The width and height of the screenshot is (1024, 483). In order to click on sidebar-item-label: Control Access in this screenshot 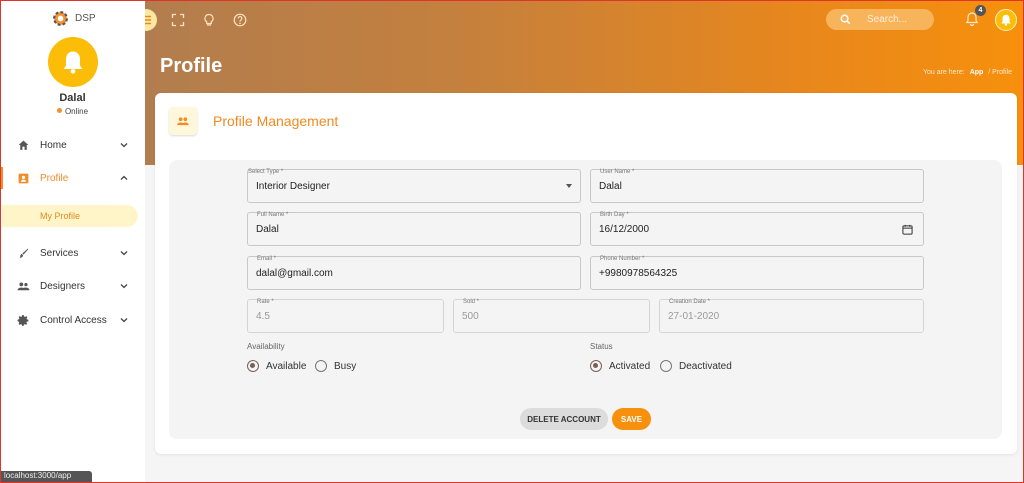, I will do `click(73, 320)`.